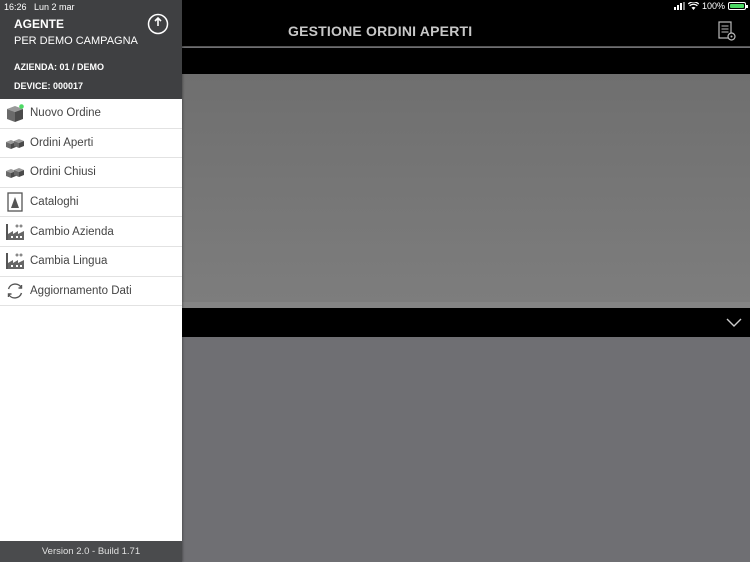  I want to click on filter-band, so click(466, 61).